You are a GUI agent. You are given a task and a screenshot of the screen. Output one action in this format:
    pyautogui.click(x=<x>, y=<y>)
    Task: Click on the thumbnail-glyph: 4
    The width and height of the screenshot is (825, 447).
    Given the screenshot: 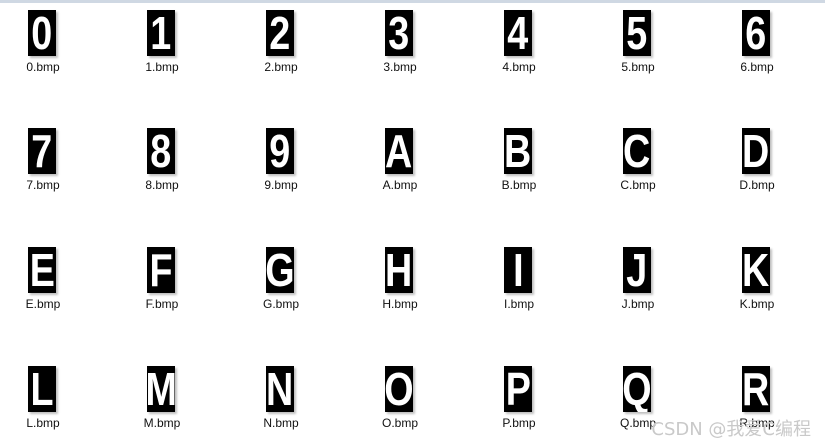 What is the action you would take?
    pyautogui.click(x=518, y=33)
    